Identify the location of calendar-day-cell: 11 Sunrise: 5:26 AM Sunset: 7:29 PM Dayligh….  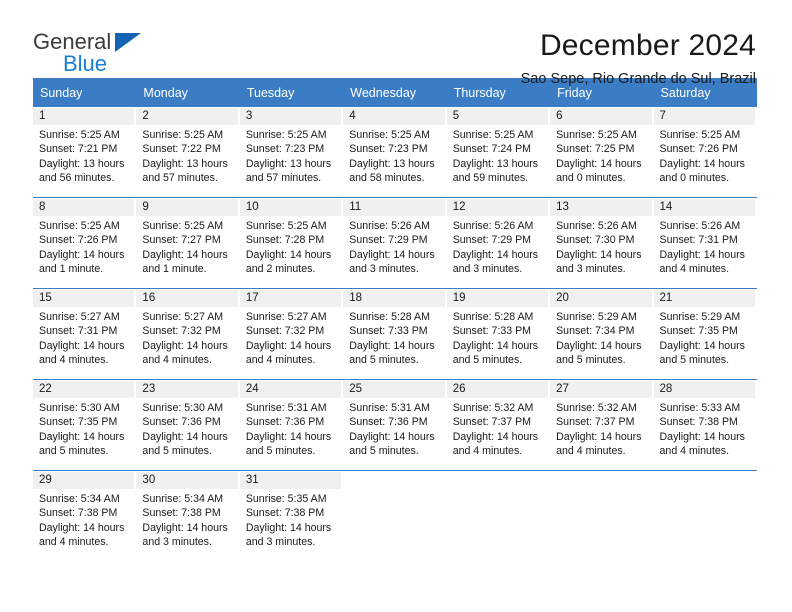
(395, 243).